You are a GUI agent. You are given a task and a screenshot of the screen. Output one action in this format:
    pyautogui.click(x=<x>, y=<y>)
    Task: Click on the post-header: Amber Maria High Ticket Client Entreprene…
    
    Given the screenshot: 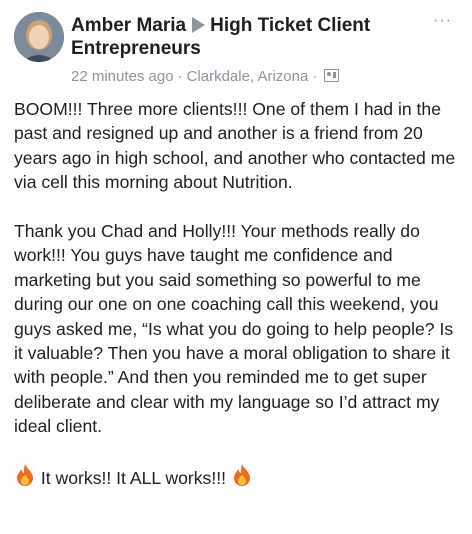 What is the action you would take?
    pyautogui.click(x=238, y=50)
    